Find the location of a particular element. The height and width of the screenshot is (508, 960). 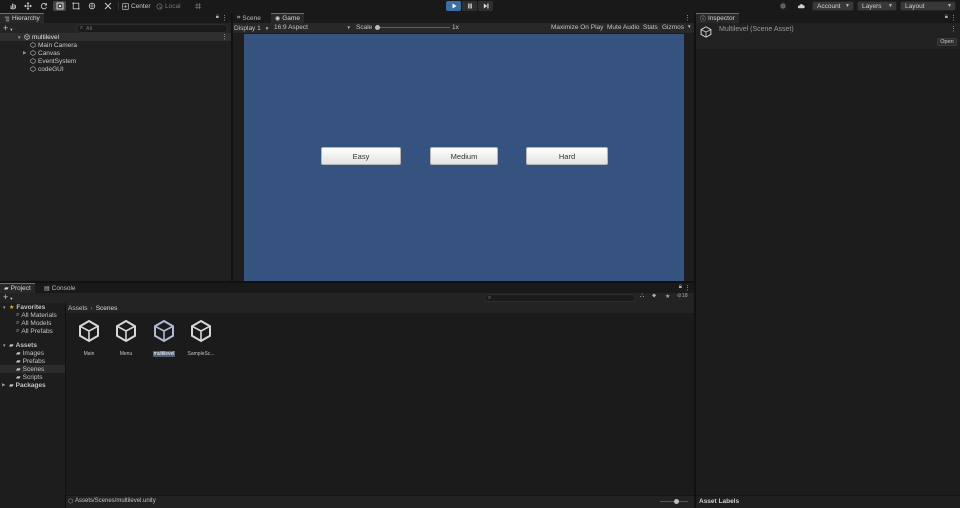

cloud-icon is located at coordinates (800, 6).